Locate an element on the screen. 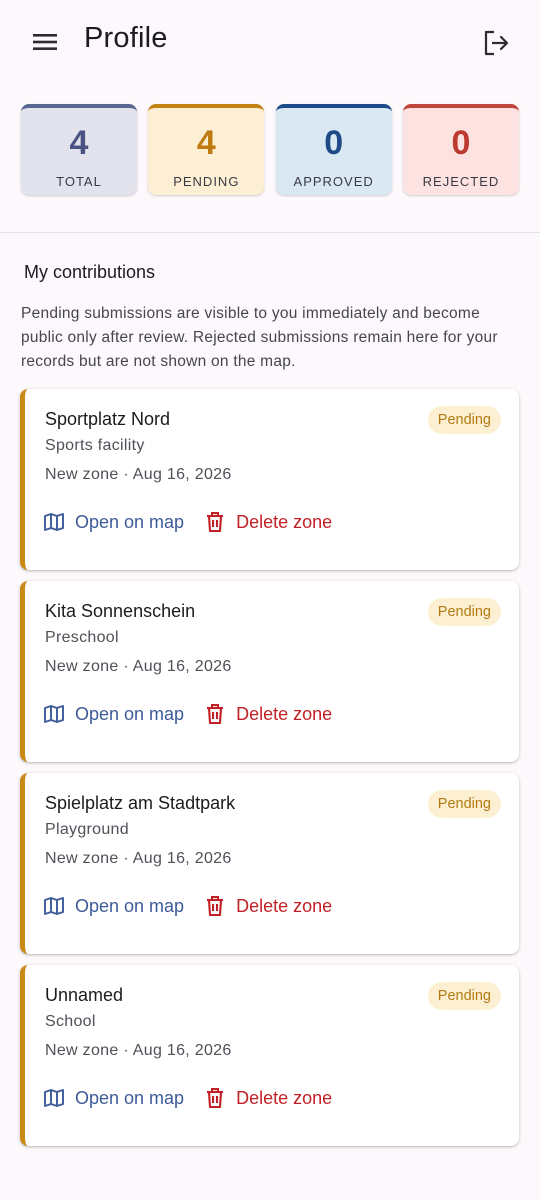 The image size is (540, 1200). hamburger-menu-icon is located at coordinates (45, 42).